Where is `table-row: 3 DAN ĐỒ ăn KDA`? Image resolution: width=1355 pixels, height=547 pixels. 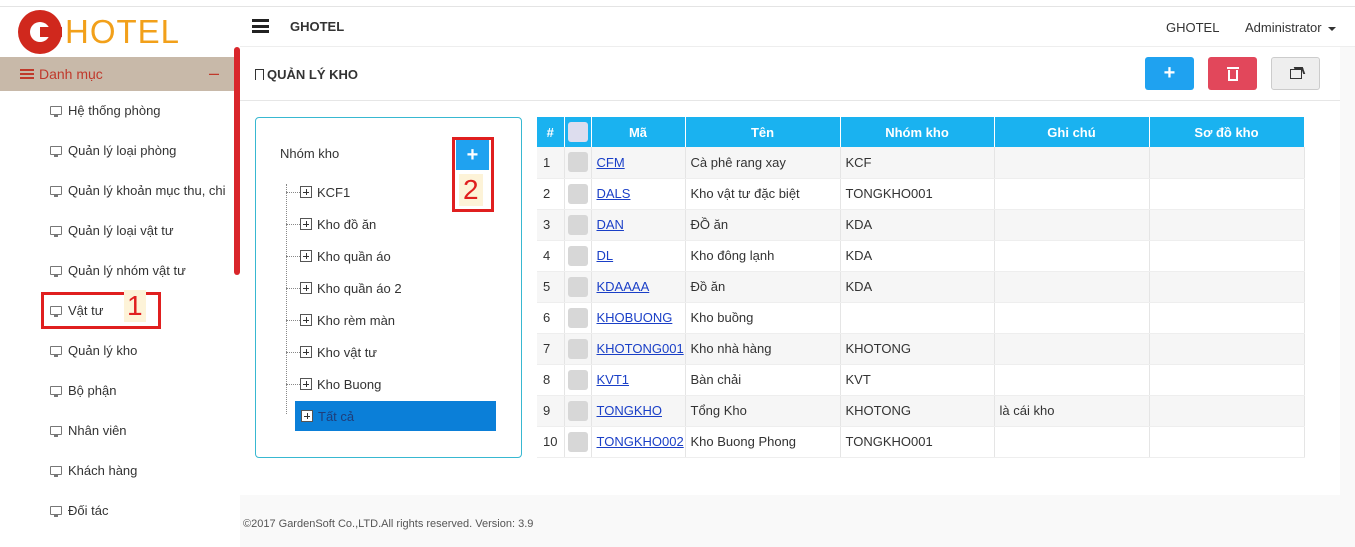 table-row: 3 DAN ĐỒ ăn KDA is located at coordinates (921, 225).